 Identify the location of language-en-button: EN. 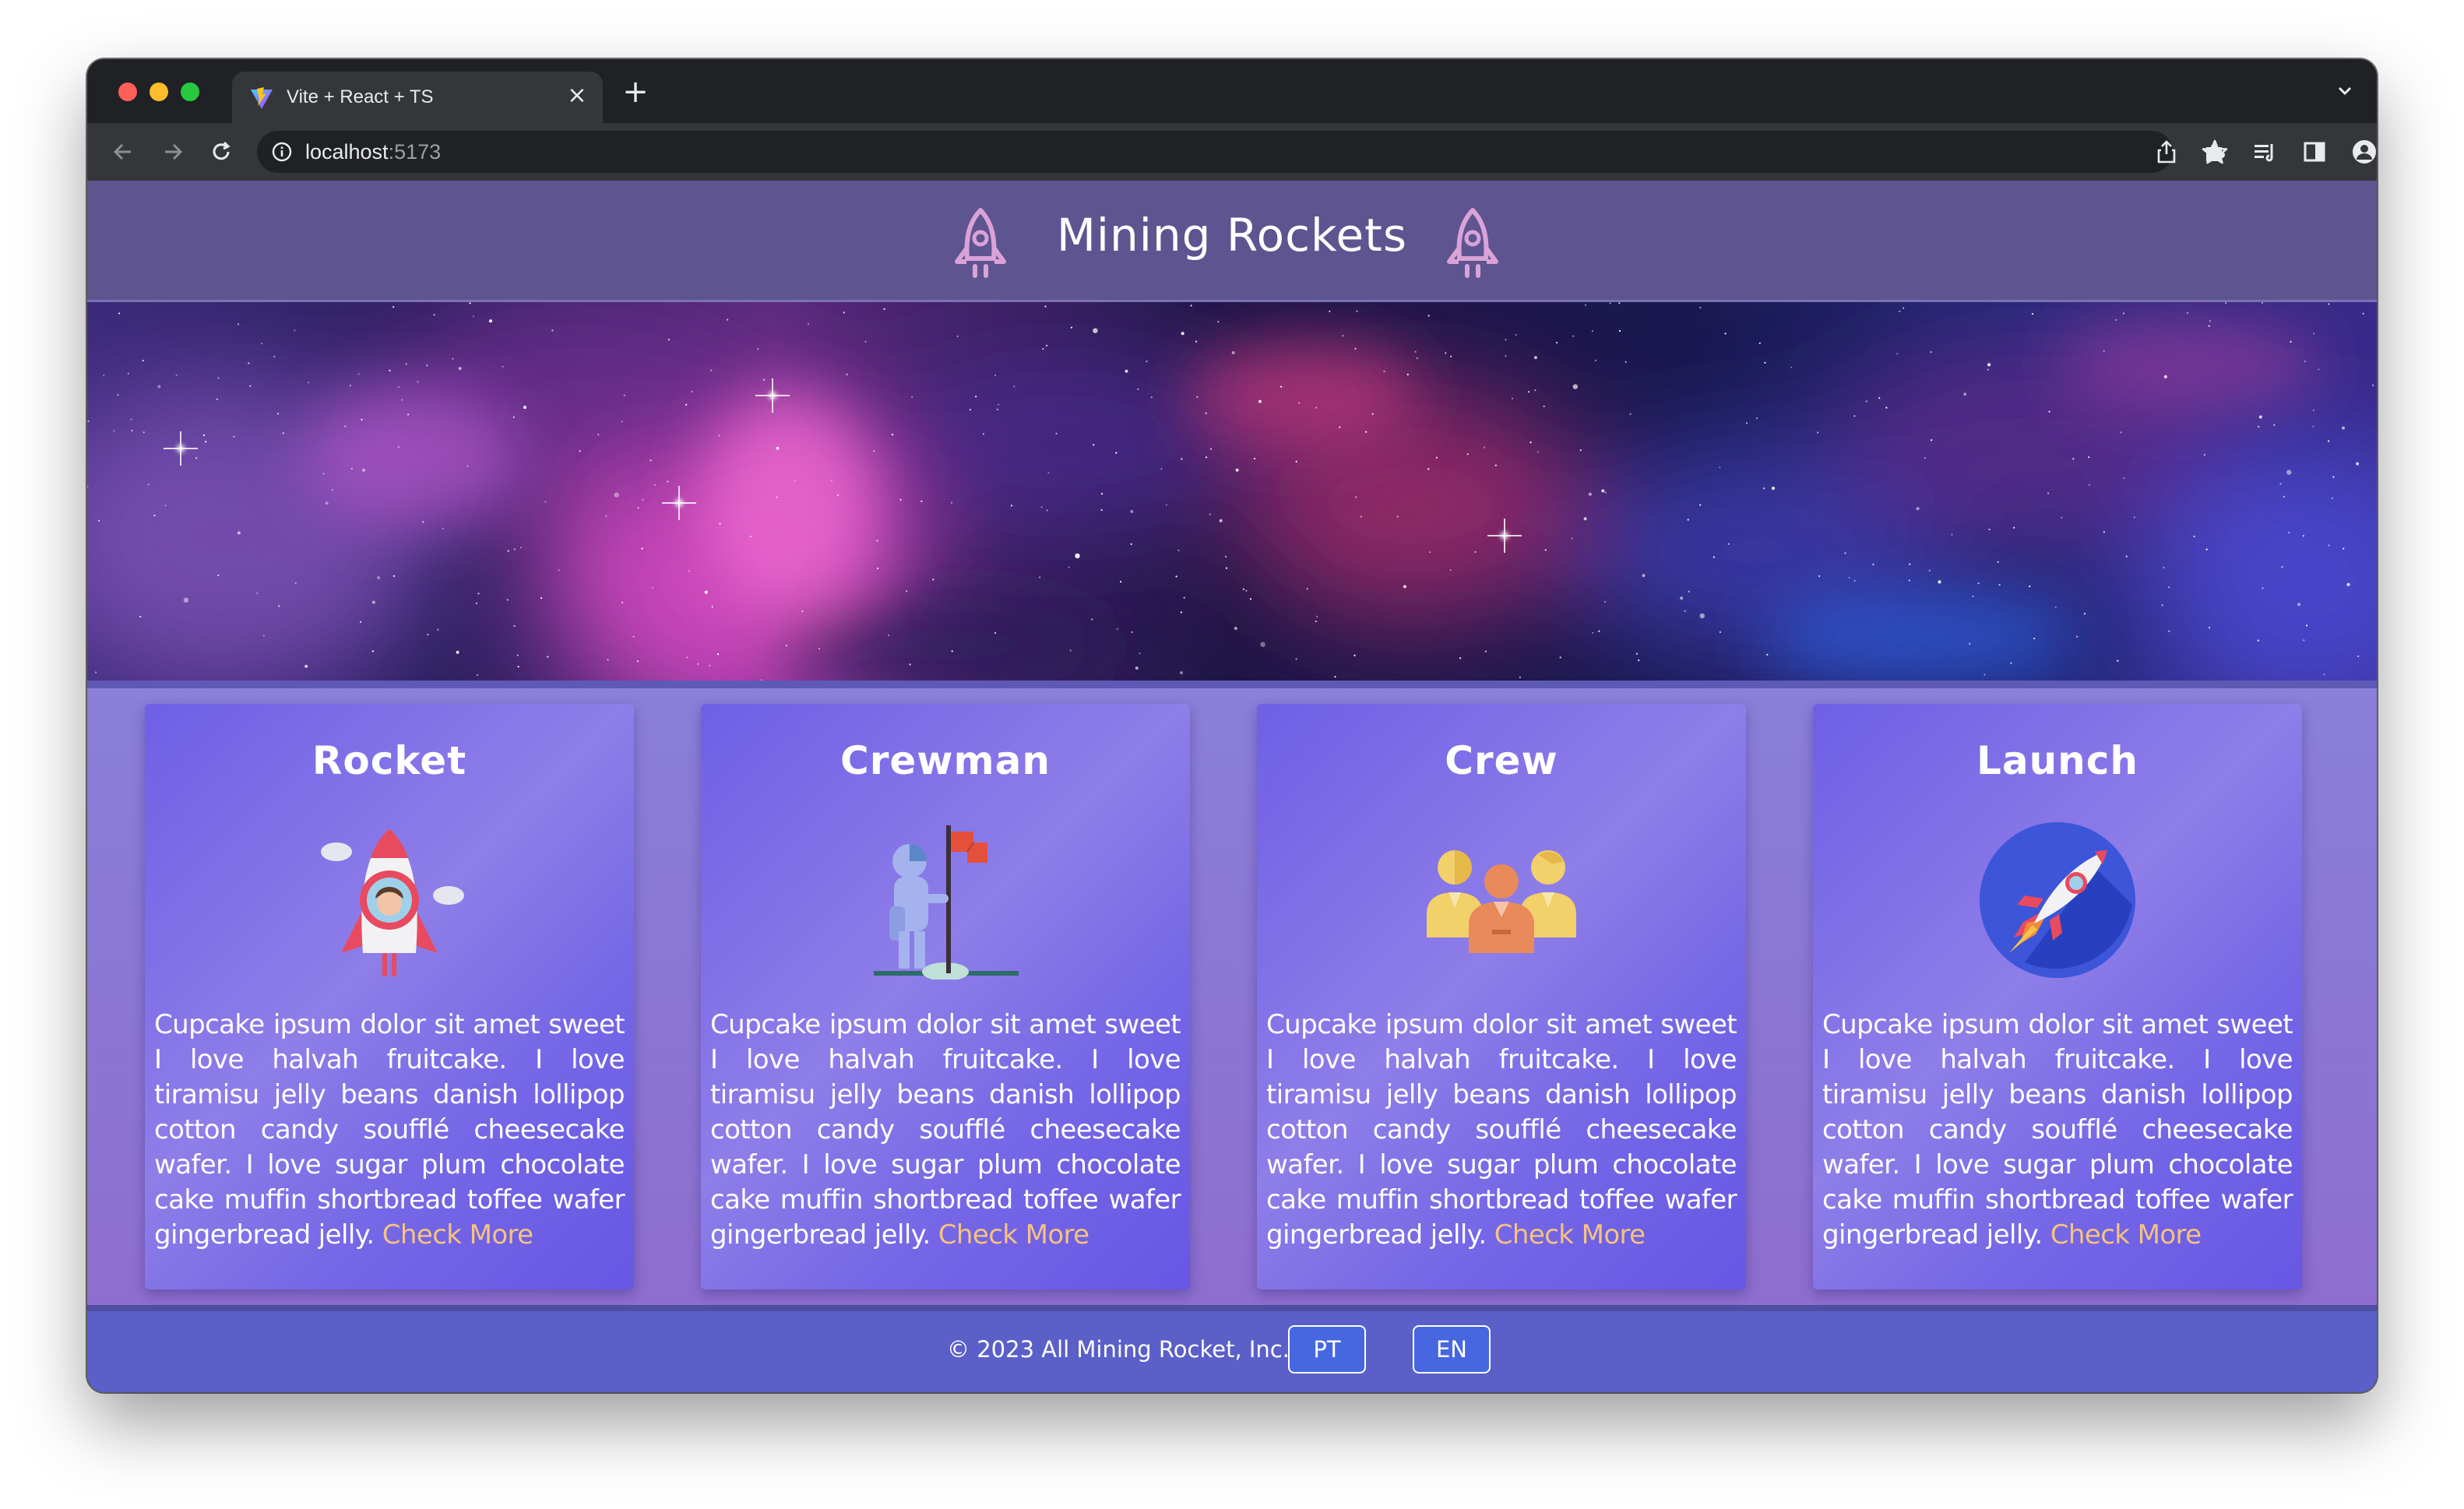
(1452, 1349).